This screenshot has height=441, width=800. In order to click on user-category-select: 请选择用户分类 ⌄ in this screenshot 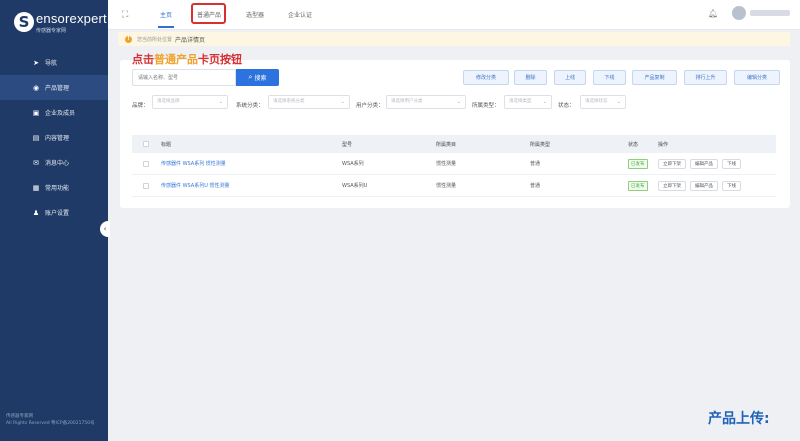, I will do `click(426, 102)`.